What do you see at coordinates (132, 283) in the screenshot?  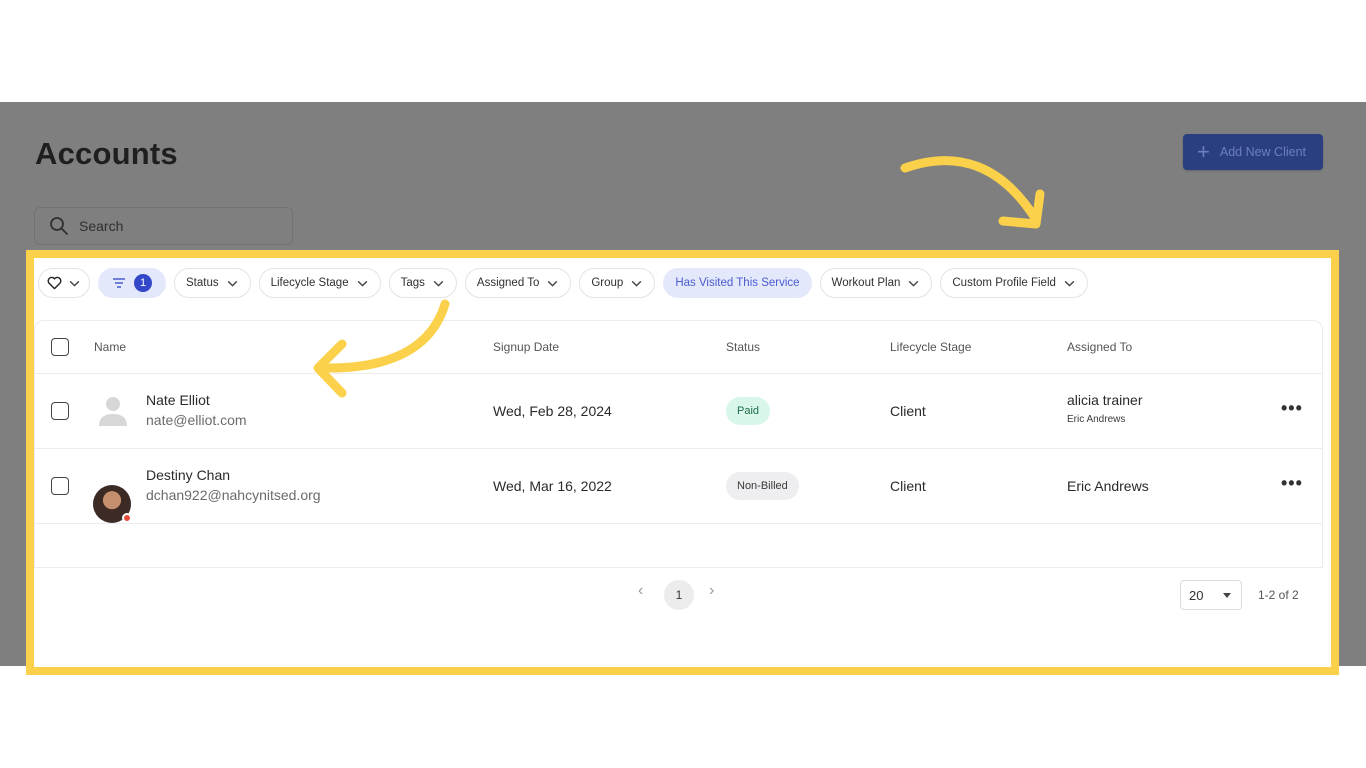 I see `filter-toggle-chip: 1` at bounding box center [132, 283].